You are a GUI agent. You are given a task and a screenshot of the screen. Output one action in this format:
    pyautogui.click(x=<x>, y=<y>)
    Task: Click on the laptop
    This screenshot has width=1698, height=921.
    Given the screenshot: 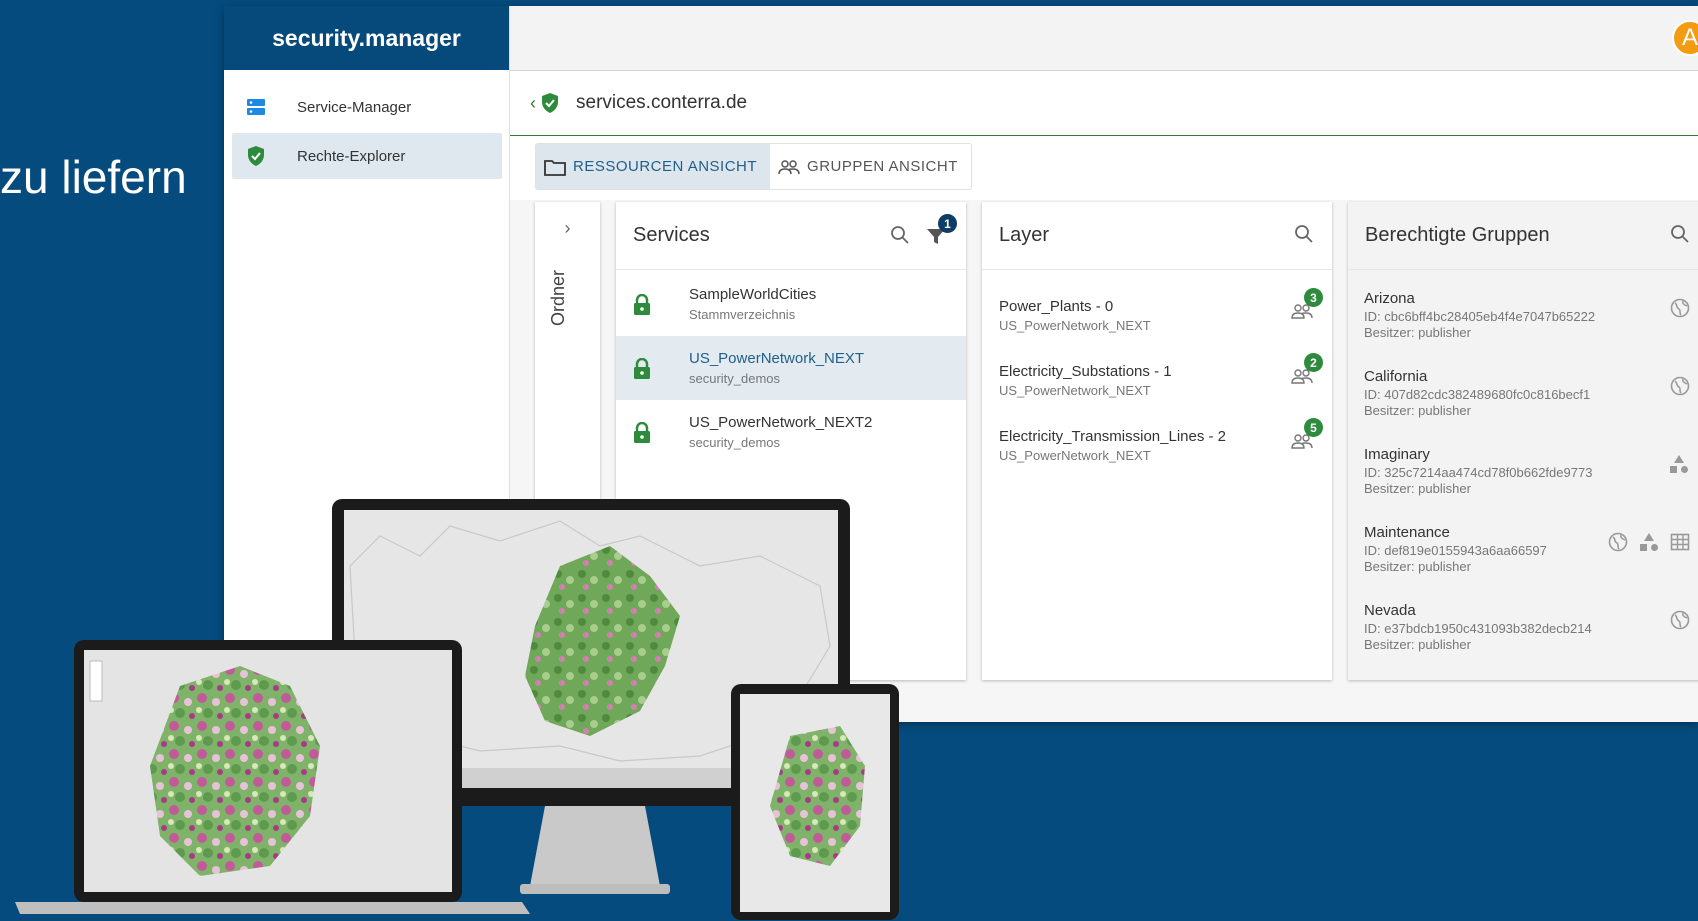 What is the action you would take?
    pyautogui.click(x=272, y=777)
    